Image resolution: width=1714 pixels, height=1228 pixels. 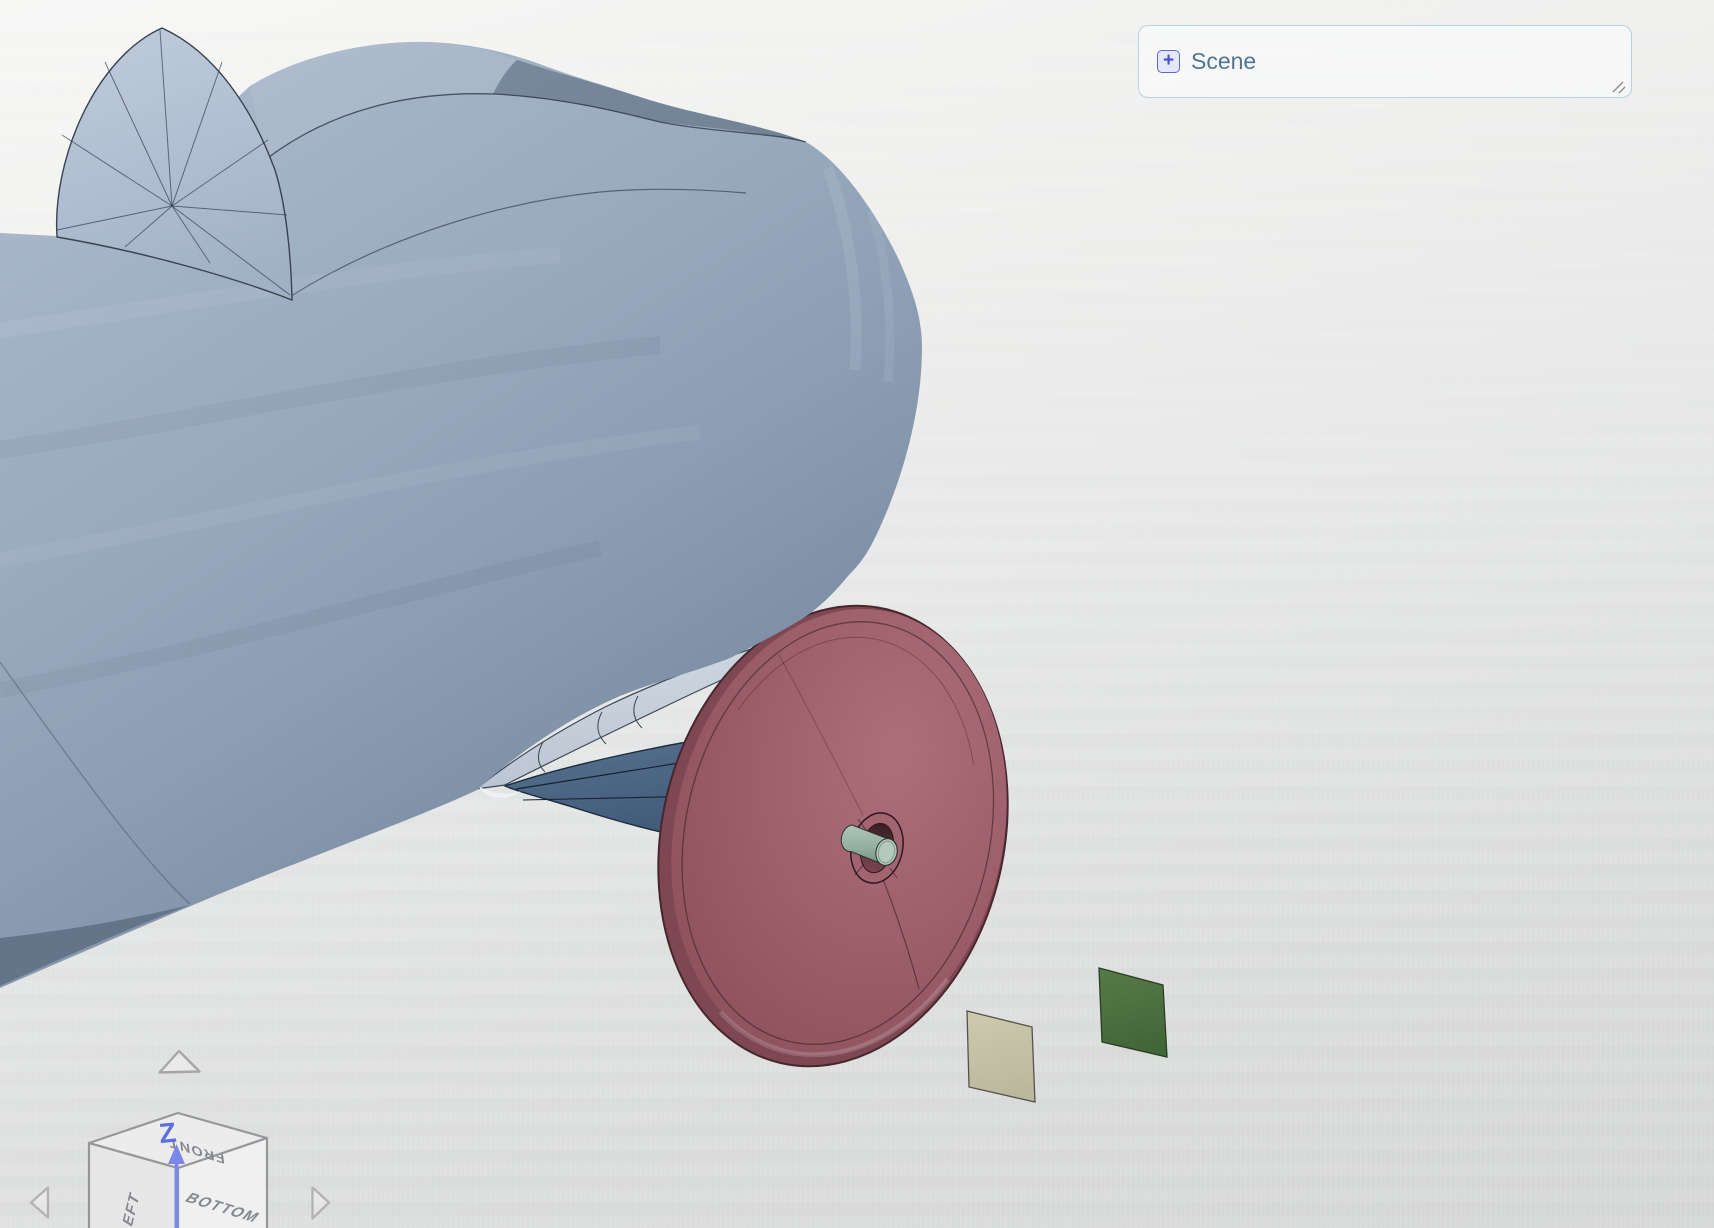 I want to click on rotate-up-arrow, so click(x=179, y=1061).